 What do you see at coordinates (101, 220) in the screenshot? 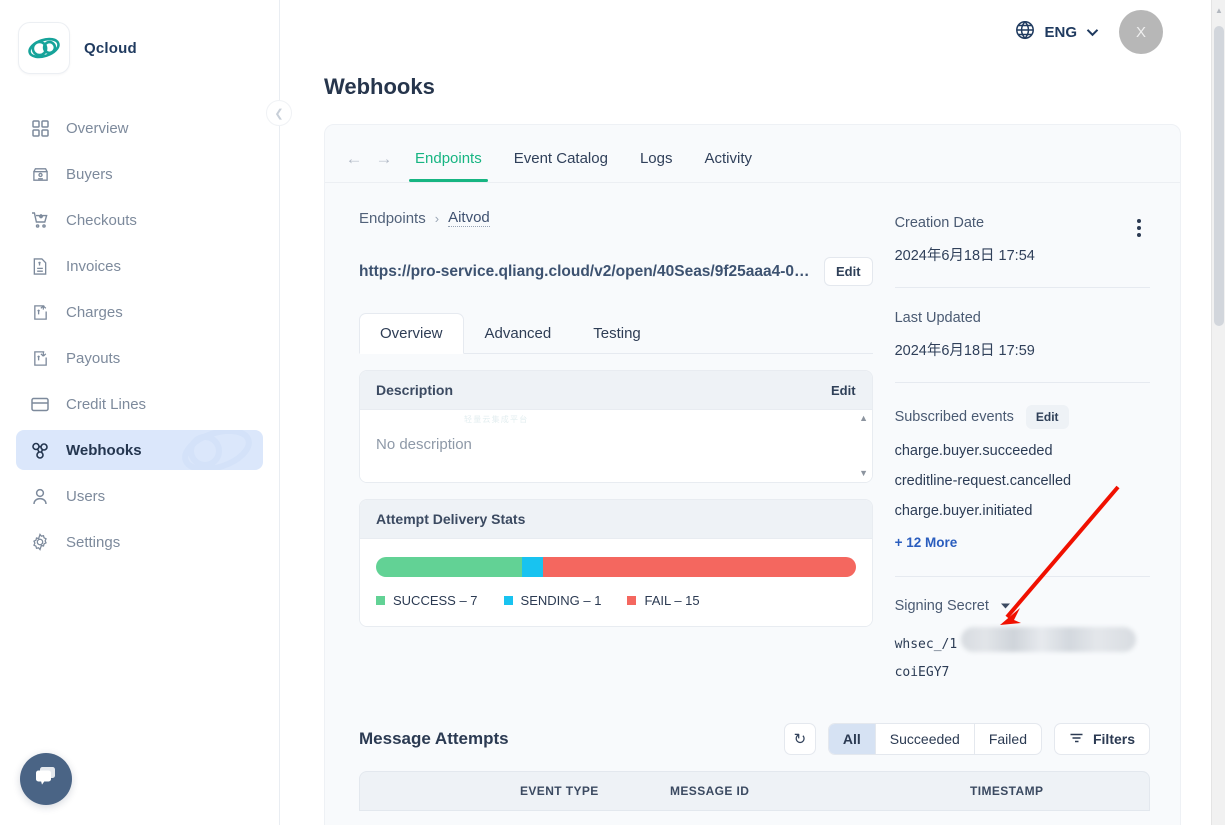
I see `sidebar-item-label: Checkouts` at bounding box center [101, 220].